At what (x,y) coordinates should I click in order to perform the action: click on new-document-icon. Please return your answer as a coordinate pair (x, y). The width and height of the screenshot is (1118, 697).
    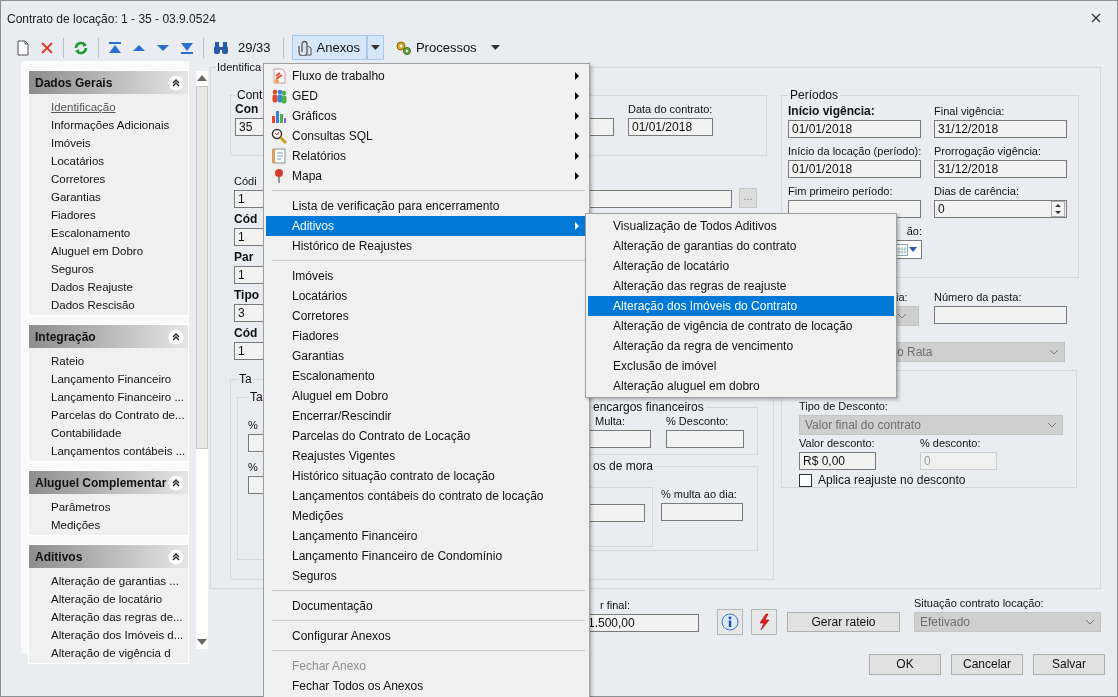
    Looking at the image, I should click on (23, 47).